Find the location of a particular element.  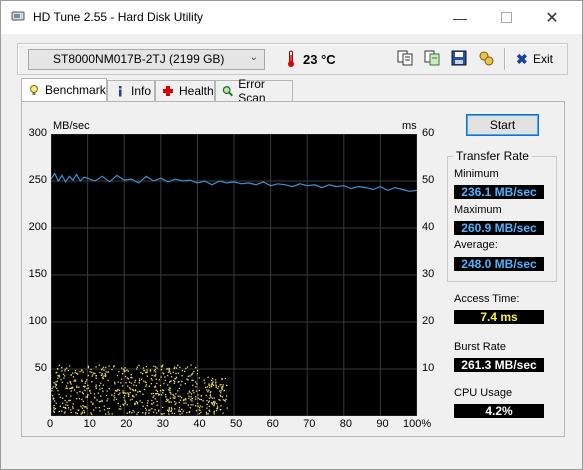

tab-error-scan: Error Scan is located at coordinates (254, 91).